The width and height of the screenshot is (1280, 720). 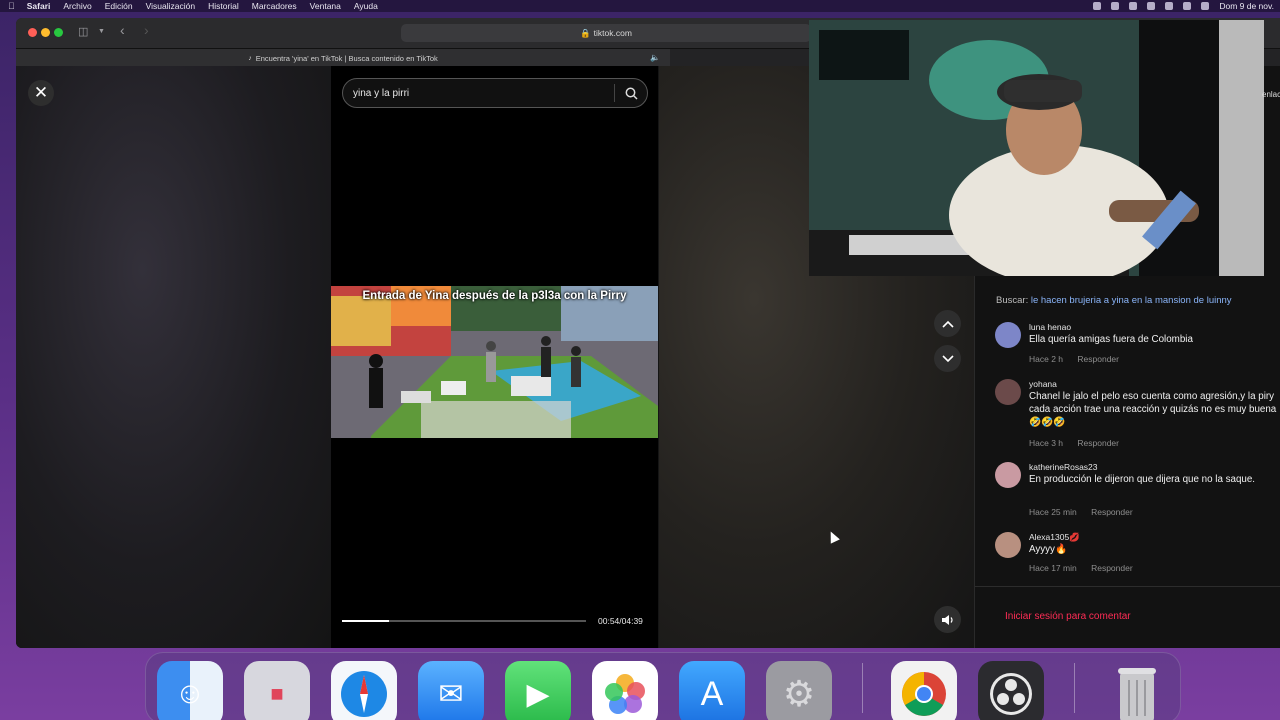 I want to click on forward-icon: ›, so click(x=146, y=30).